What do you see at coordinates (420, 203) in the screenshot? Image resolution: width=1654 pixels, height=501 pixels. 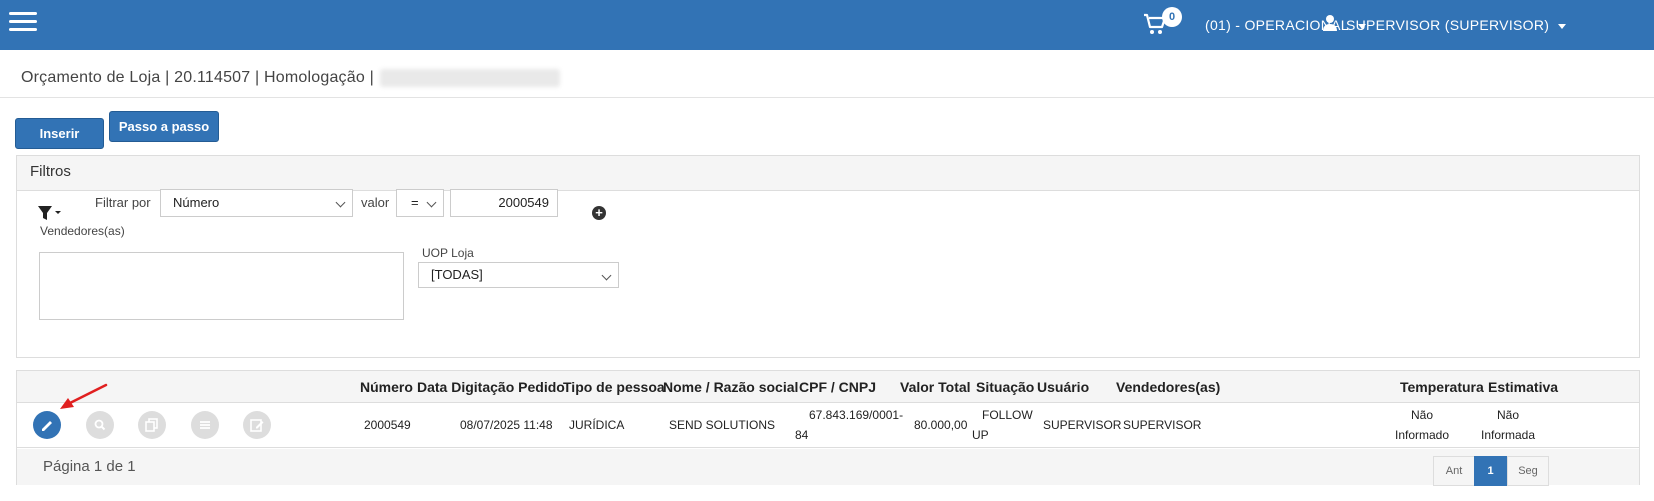 I see `operator-select: =` at bounding box center [420, 203].